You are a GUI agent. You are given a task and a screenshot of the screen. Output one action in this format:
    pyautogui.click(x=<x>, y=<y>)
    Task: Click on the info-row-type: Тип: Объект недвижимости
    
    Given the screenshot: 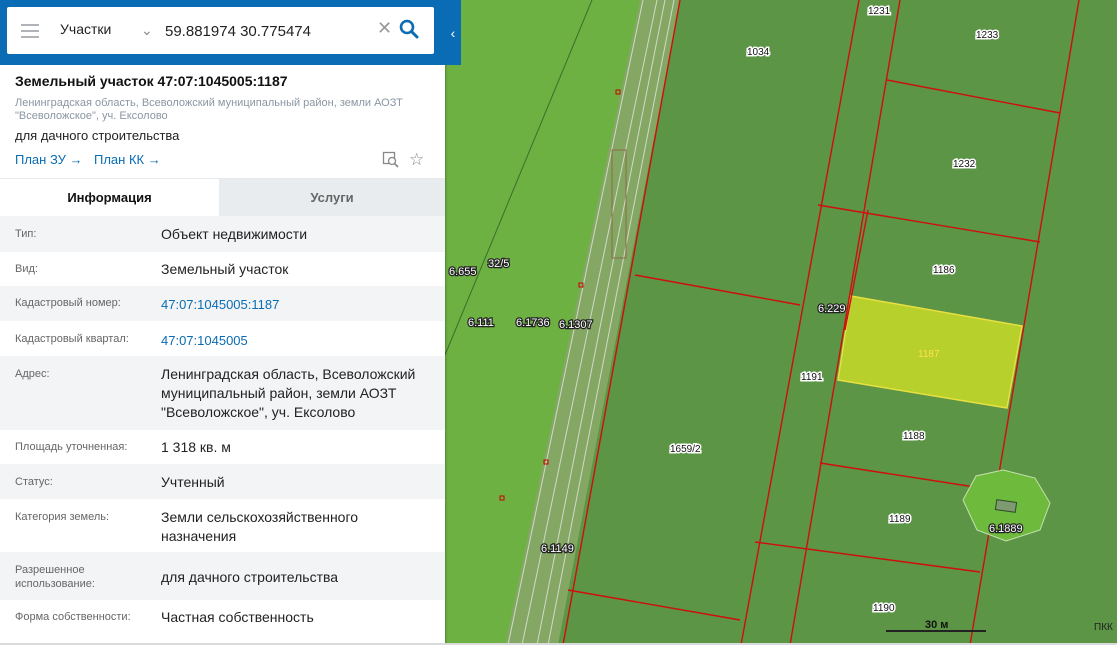 What is the action you would take?
    pyautogui.click(x=222, y=234)
    